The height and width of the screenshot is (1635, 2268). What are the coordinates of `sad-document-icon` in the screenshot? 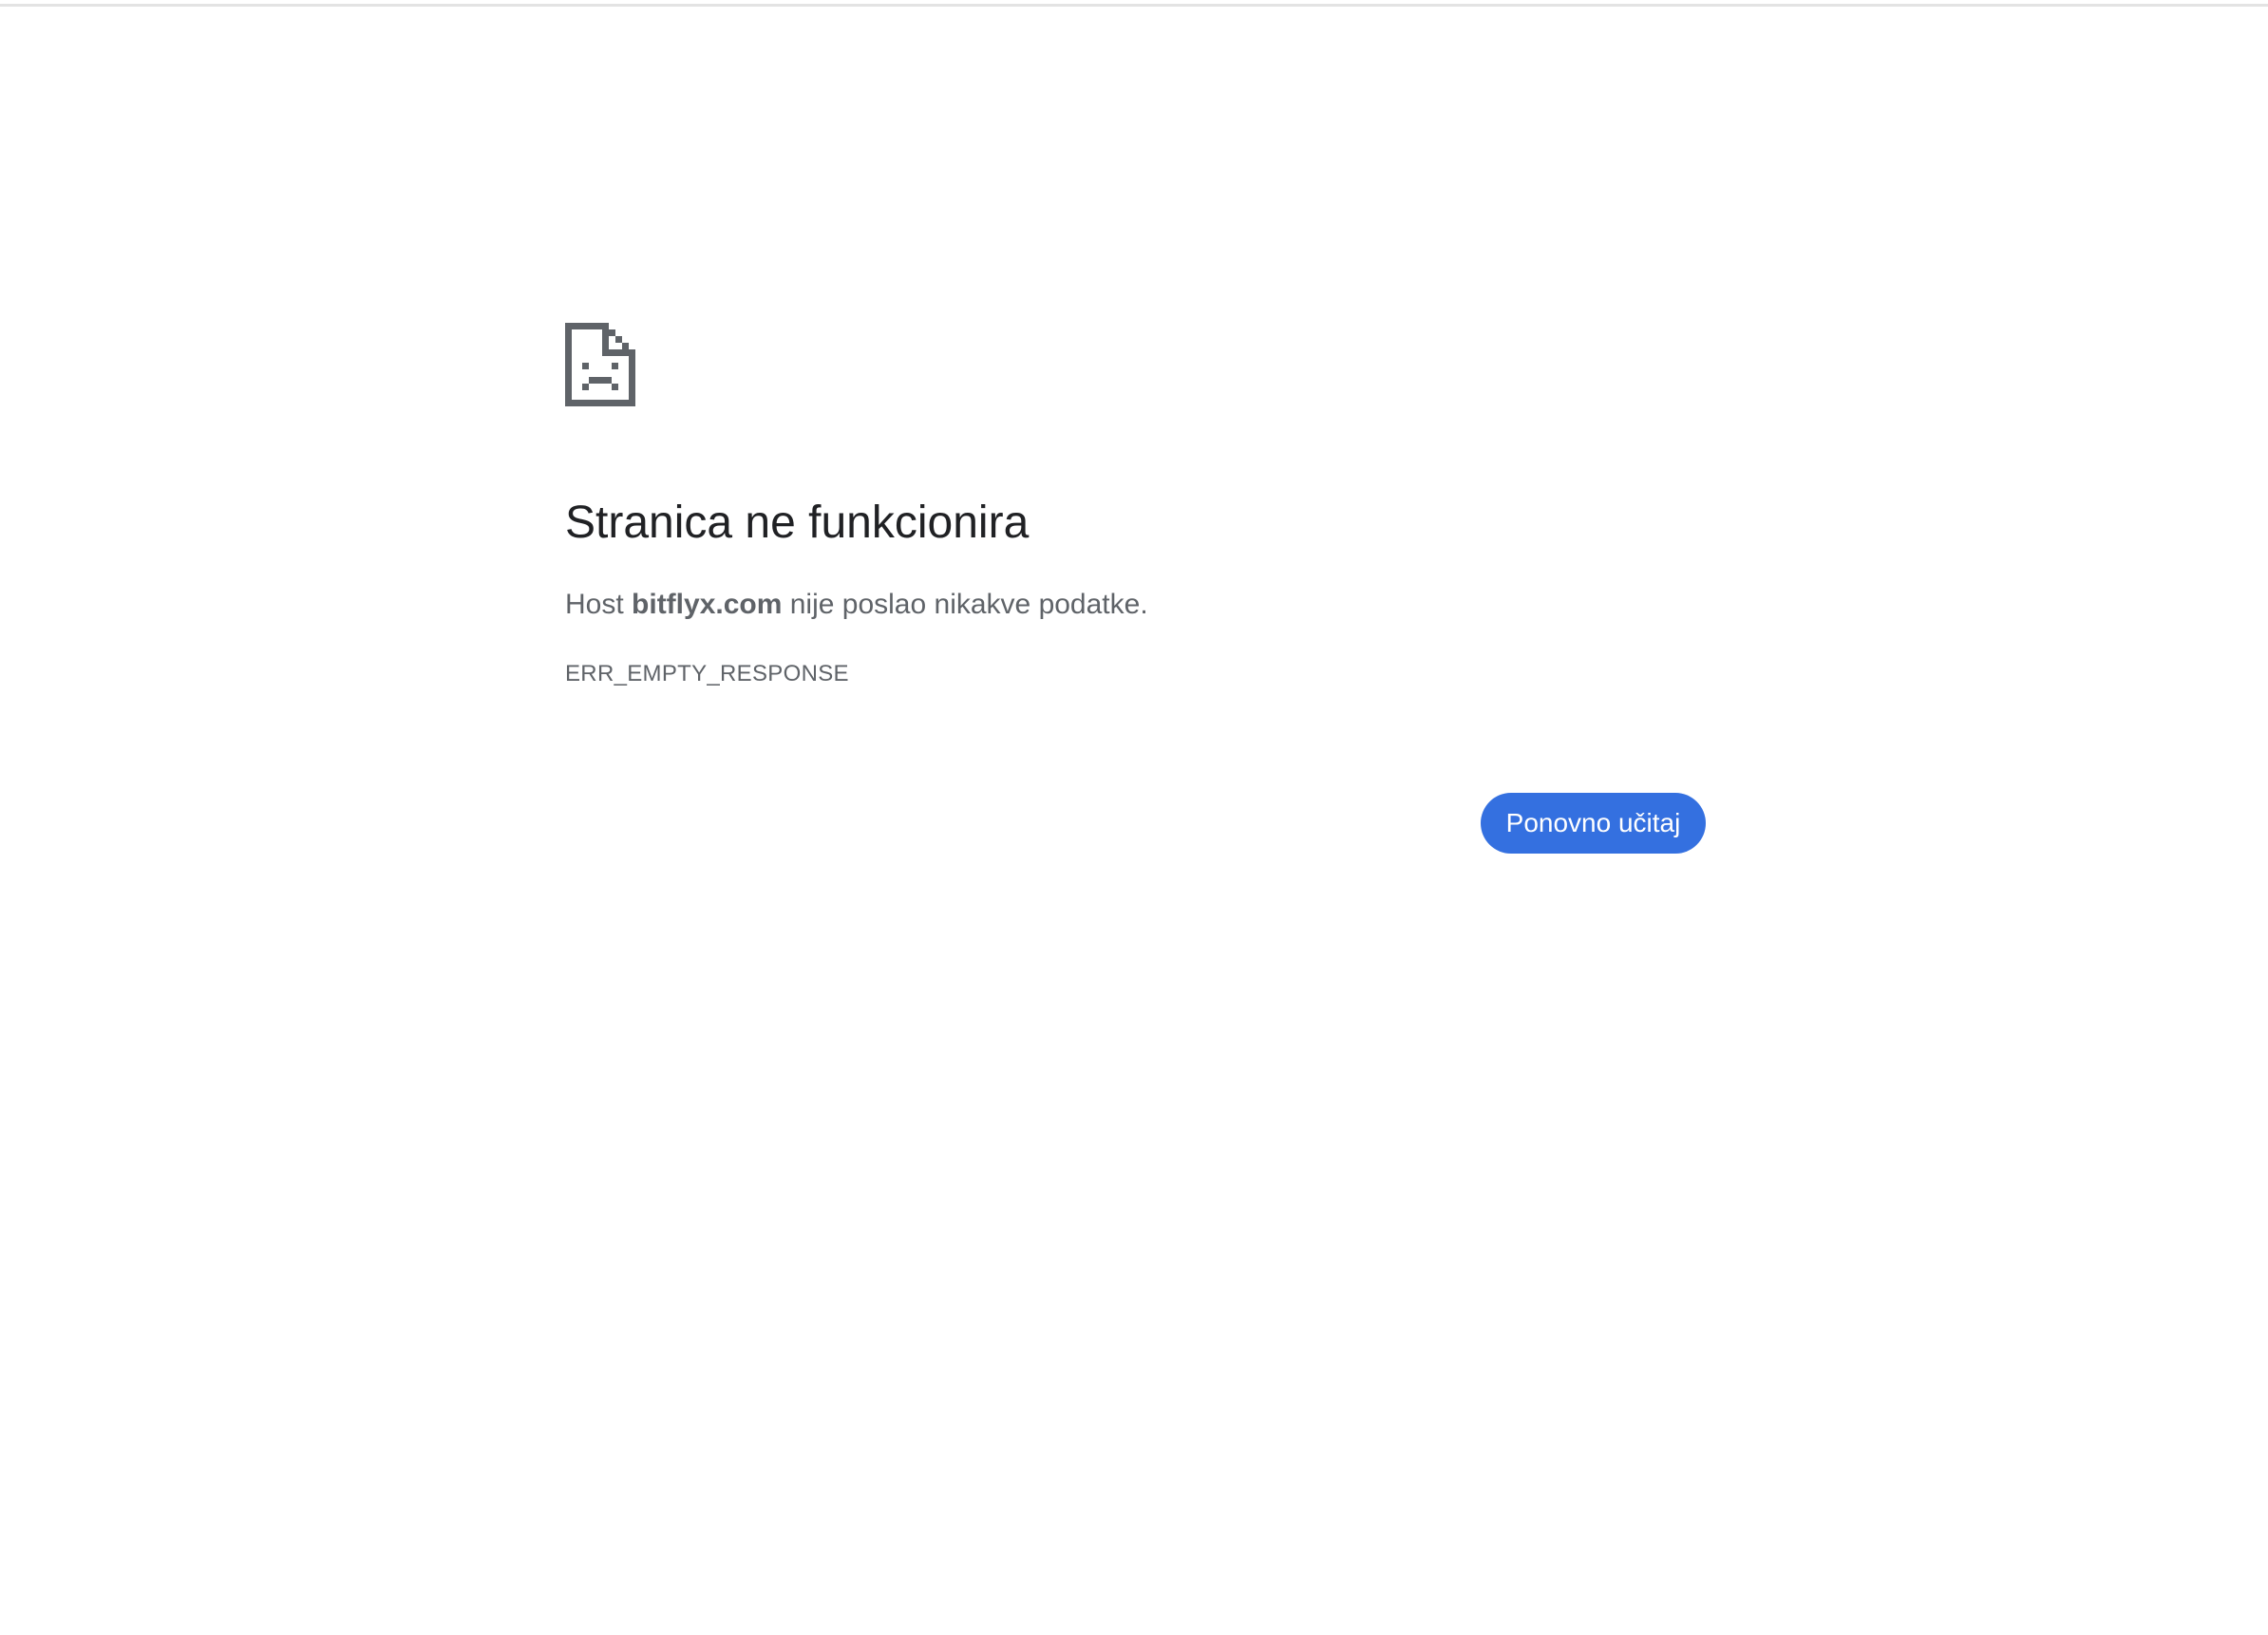 It's located at (600, 364).